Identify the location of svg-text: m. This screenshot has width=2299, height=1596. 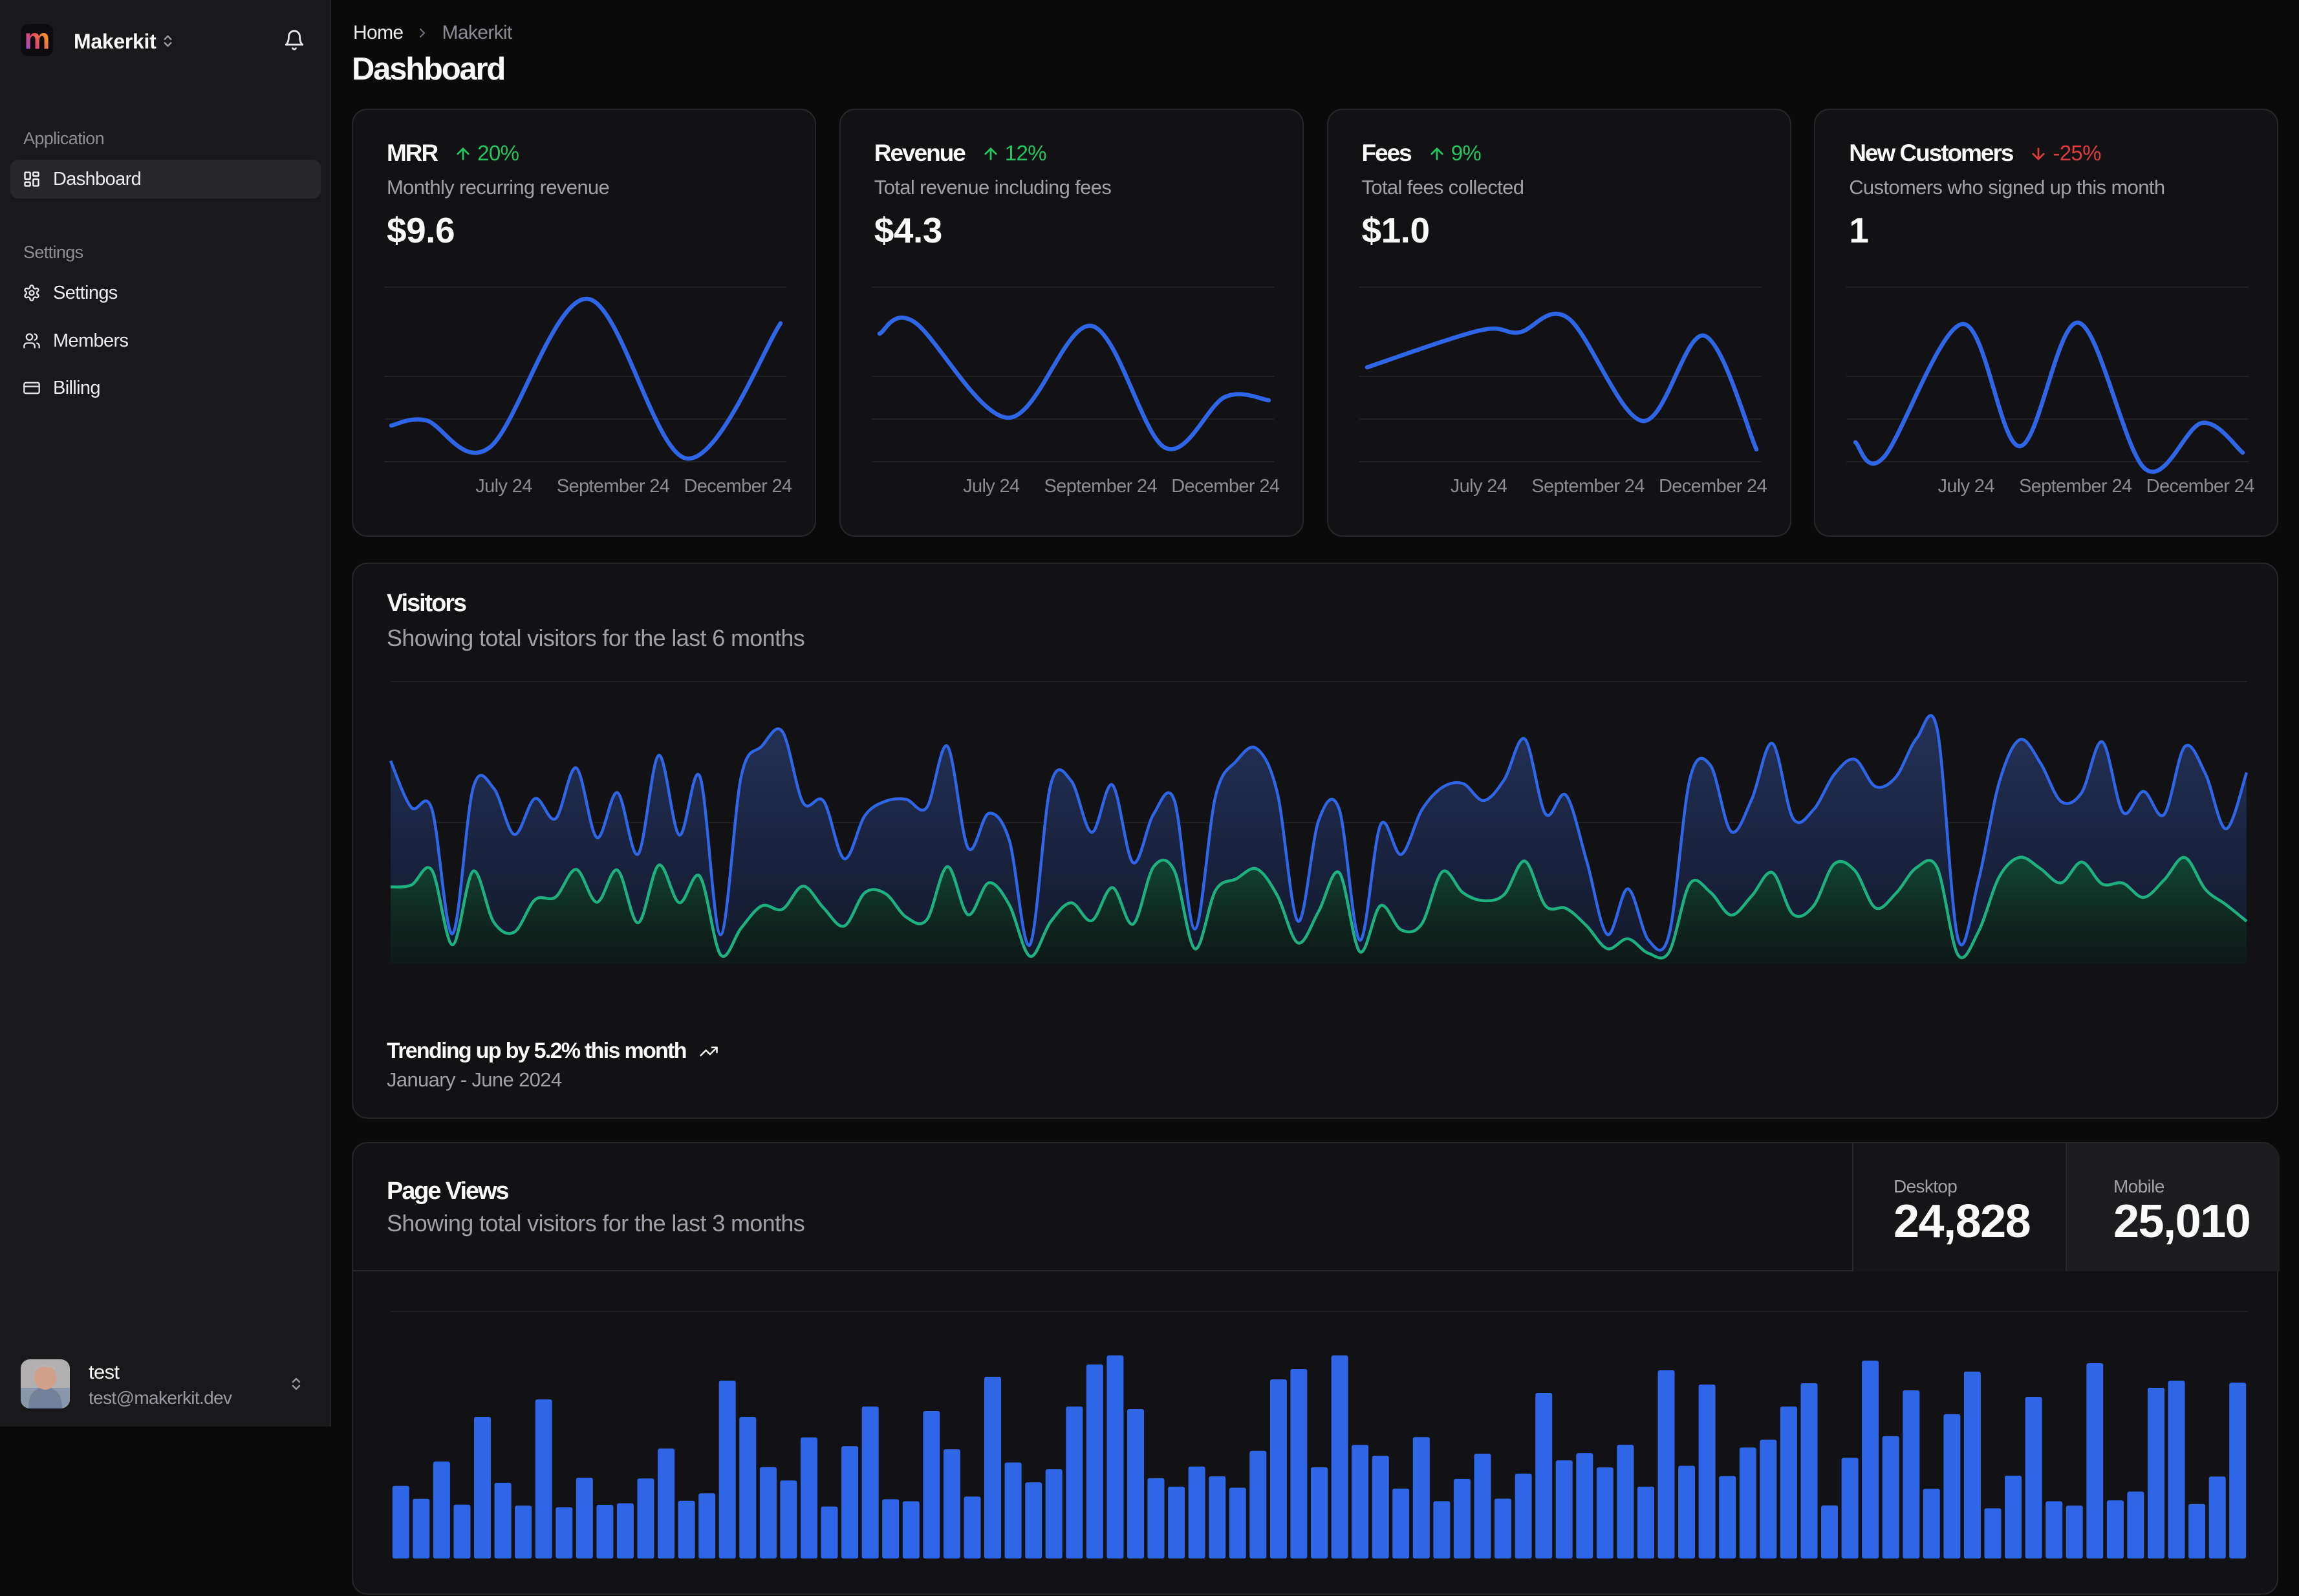
(36, 40).